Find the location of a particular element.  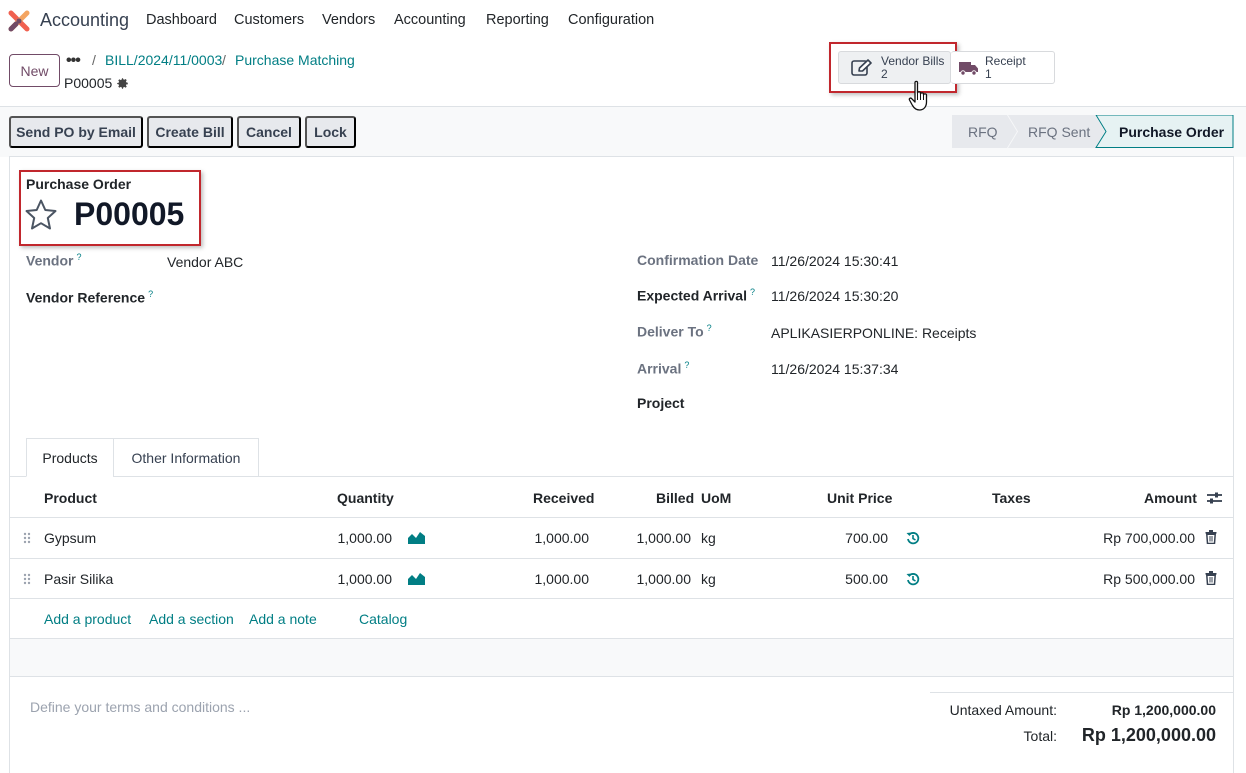

column-header-amount: Amount is located at coordinates (1170, 498).